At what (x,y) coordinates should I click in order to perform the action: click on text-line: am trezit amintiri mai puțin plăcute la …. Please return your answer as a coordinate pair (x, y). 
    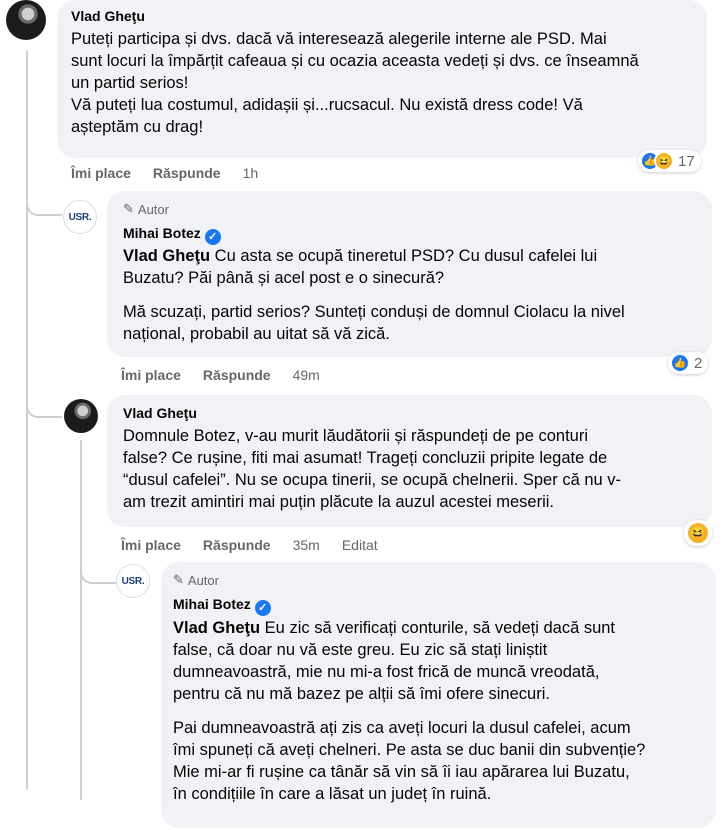
    Looking at the image, I should click on (339, 502).